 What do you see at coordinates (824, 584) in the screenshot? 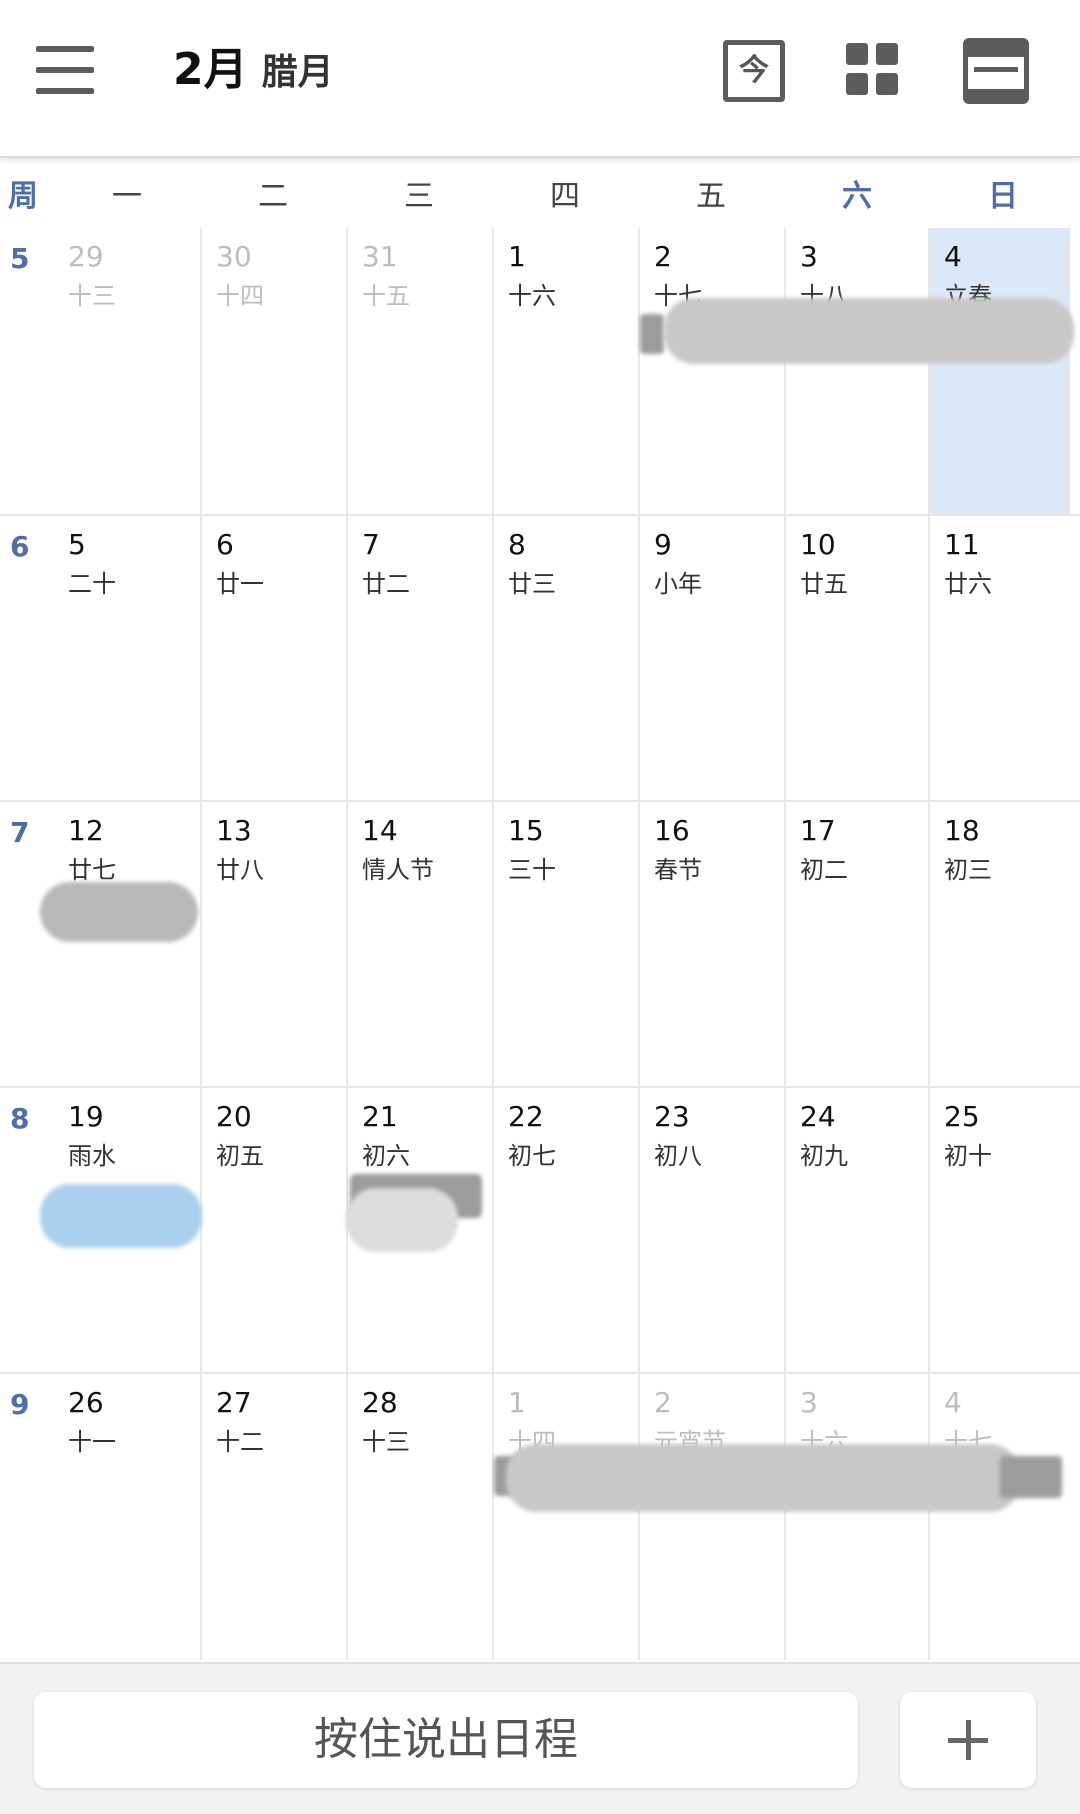
I see `lunar-date: 廿五` at bounding box center [824, 584].